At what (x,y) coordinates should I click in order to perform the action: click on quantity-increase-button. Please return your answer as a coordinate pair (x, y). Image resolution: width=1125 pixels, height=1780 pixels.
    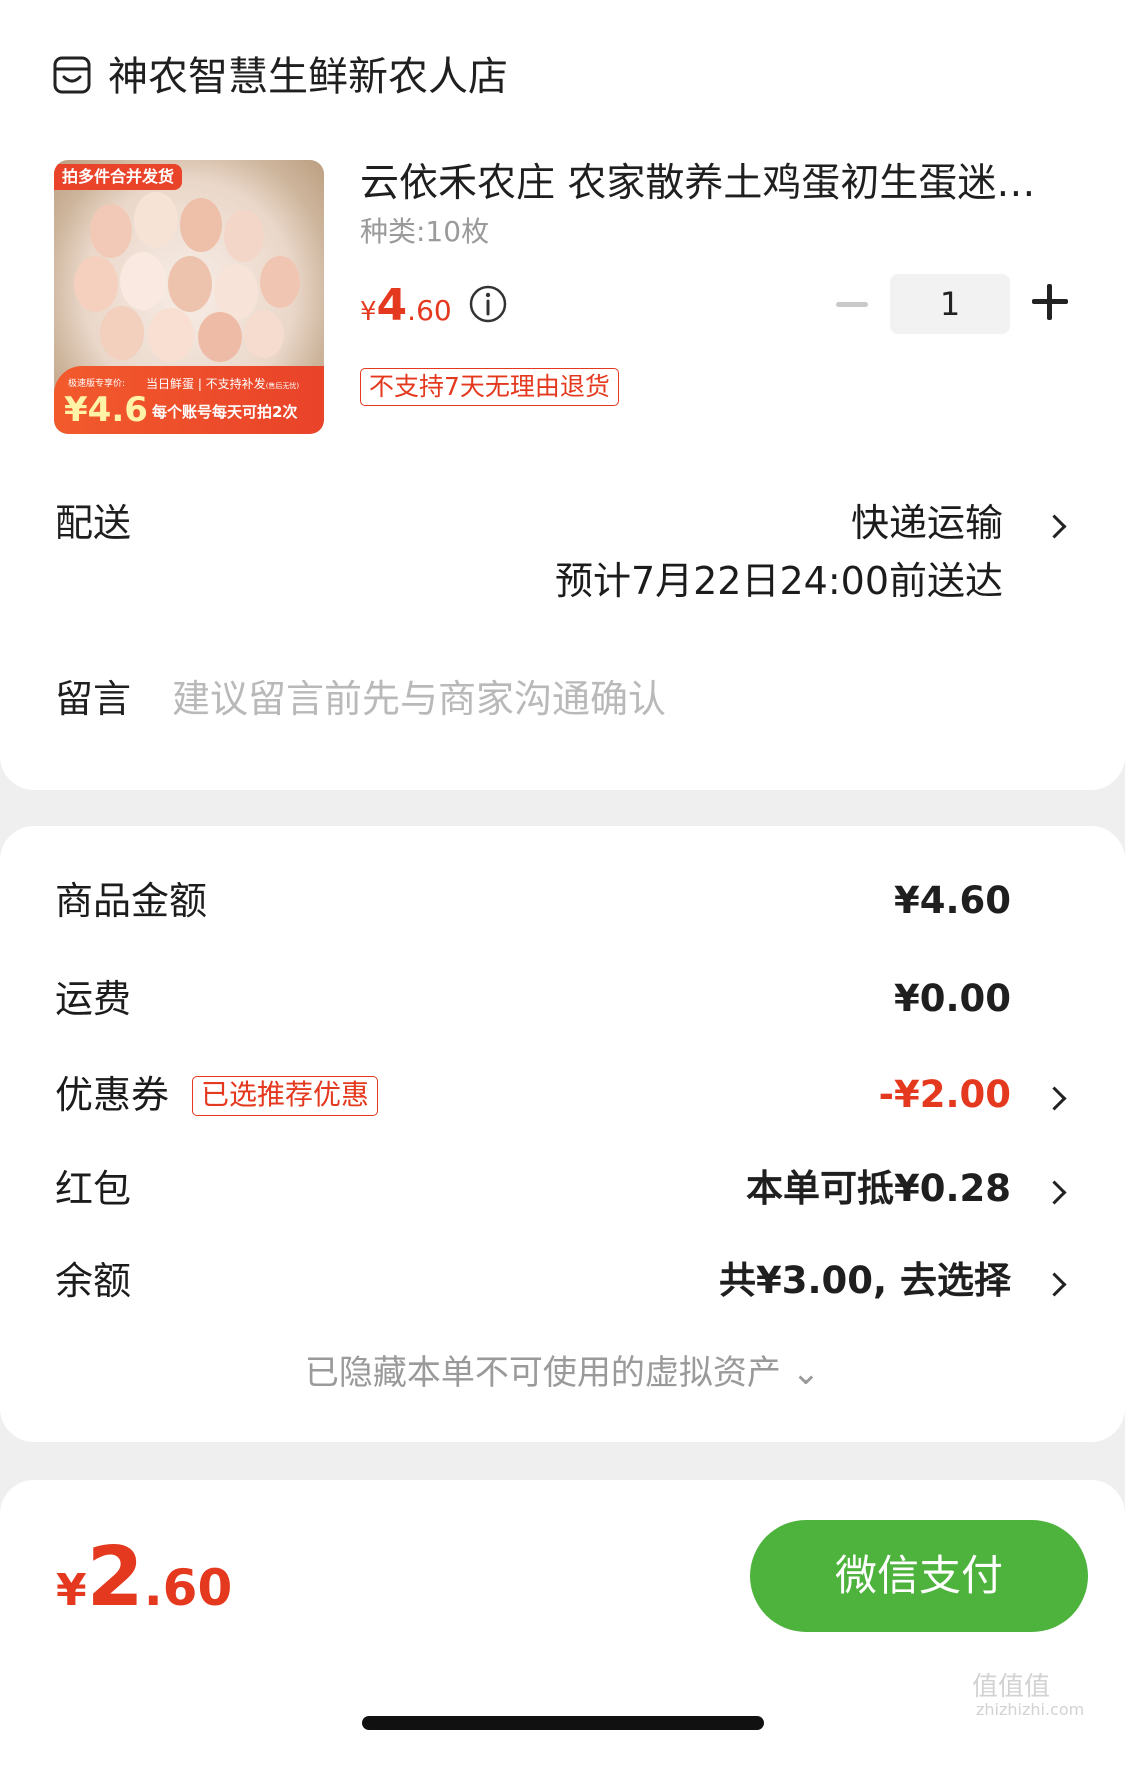
    Looking at the image, I should click on (1050, 302).